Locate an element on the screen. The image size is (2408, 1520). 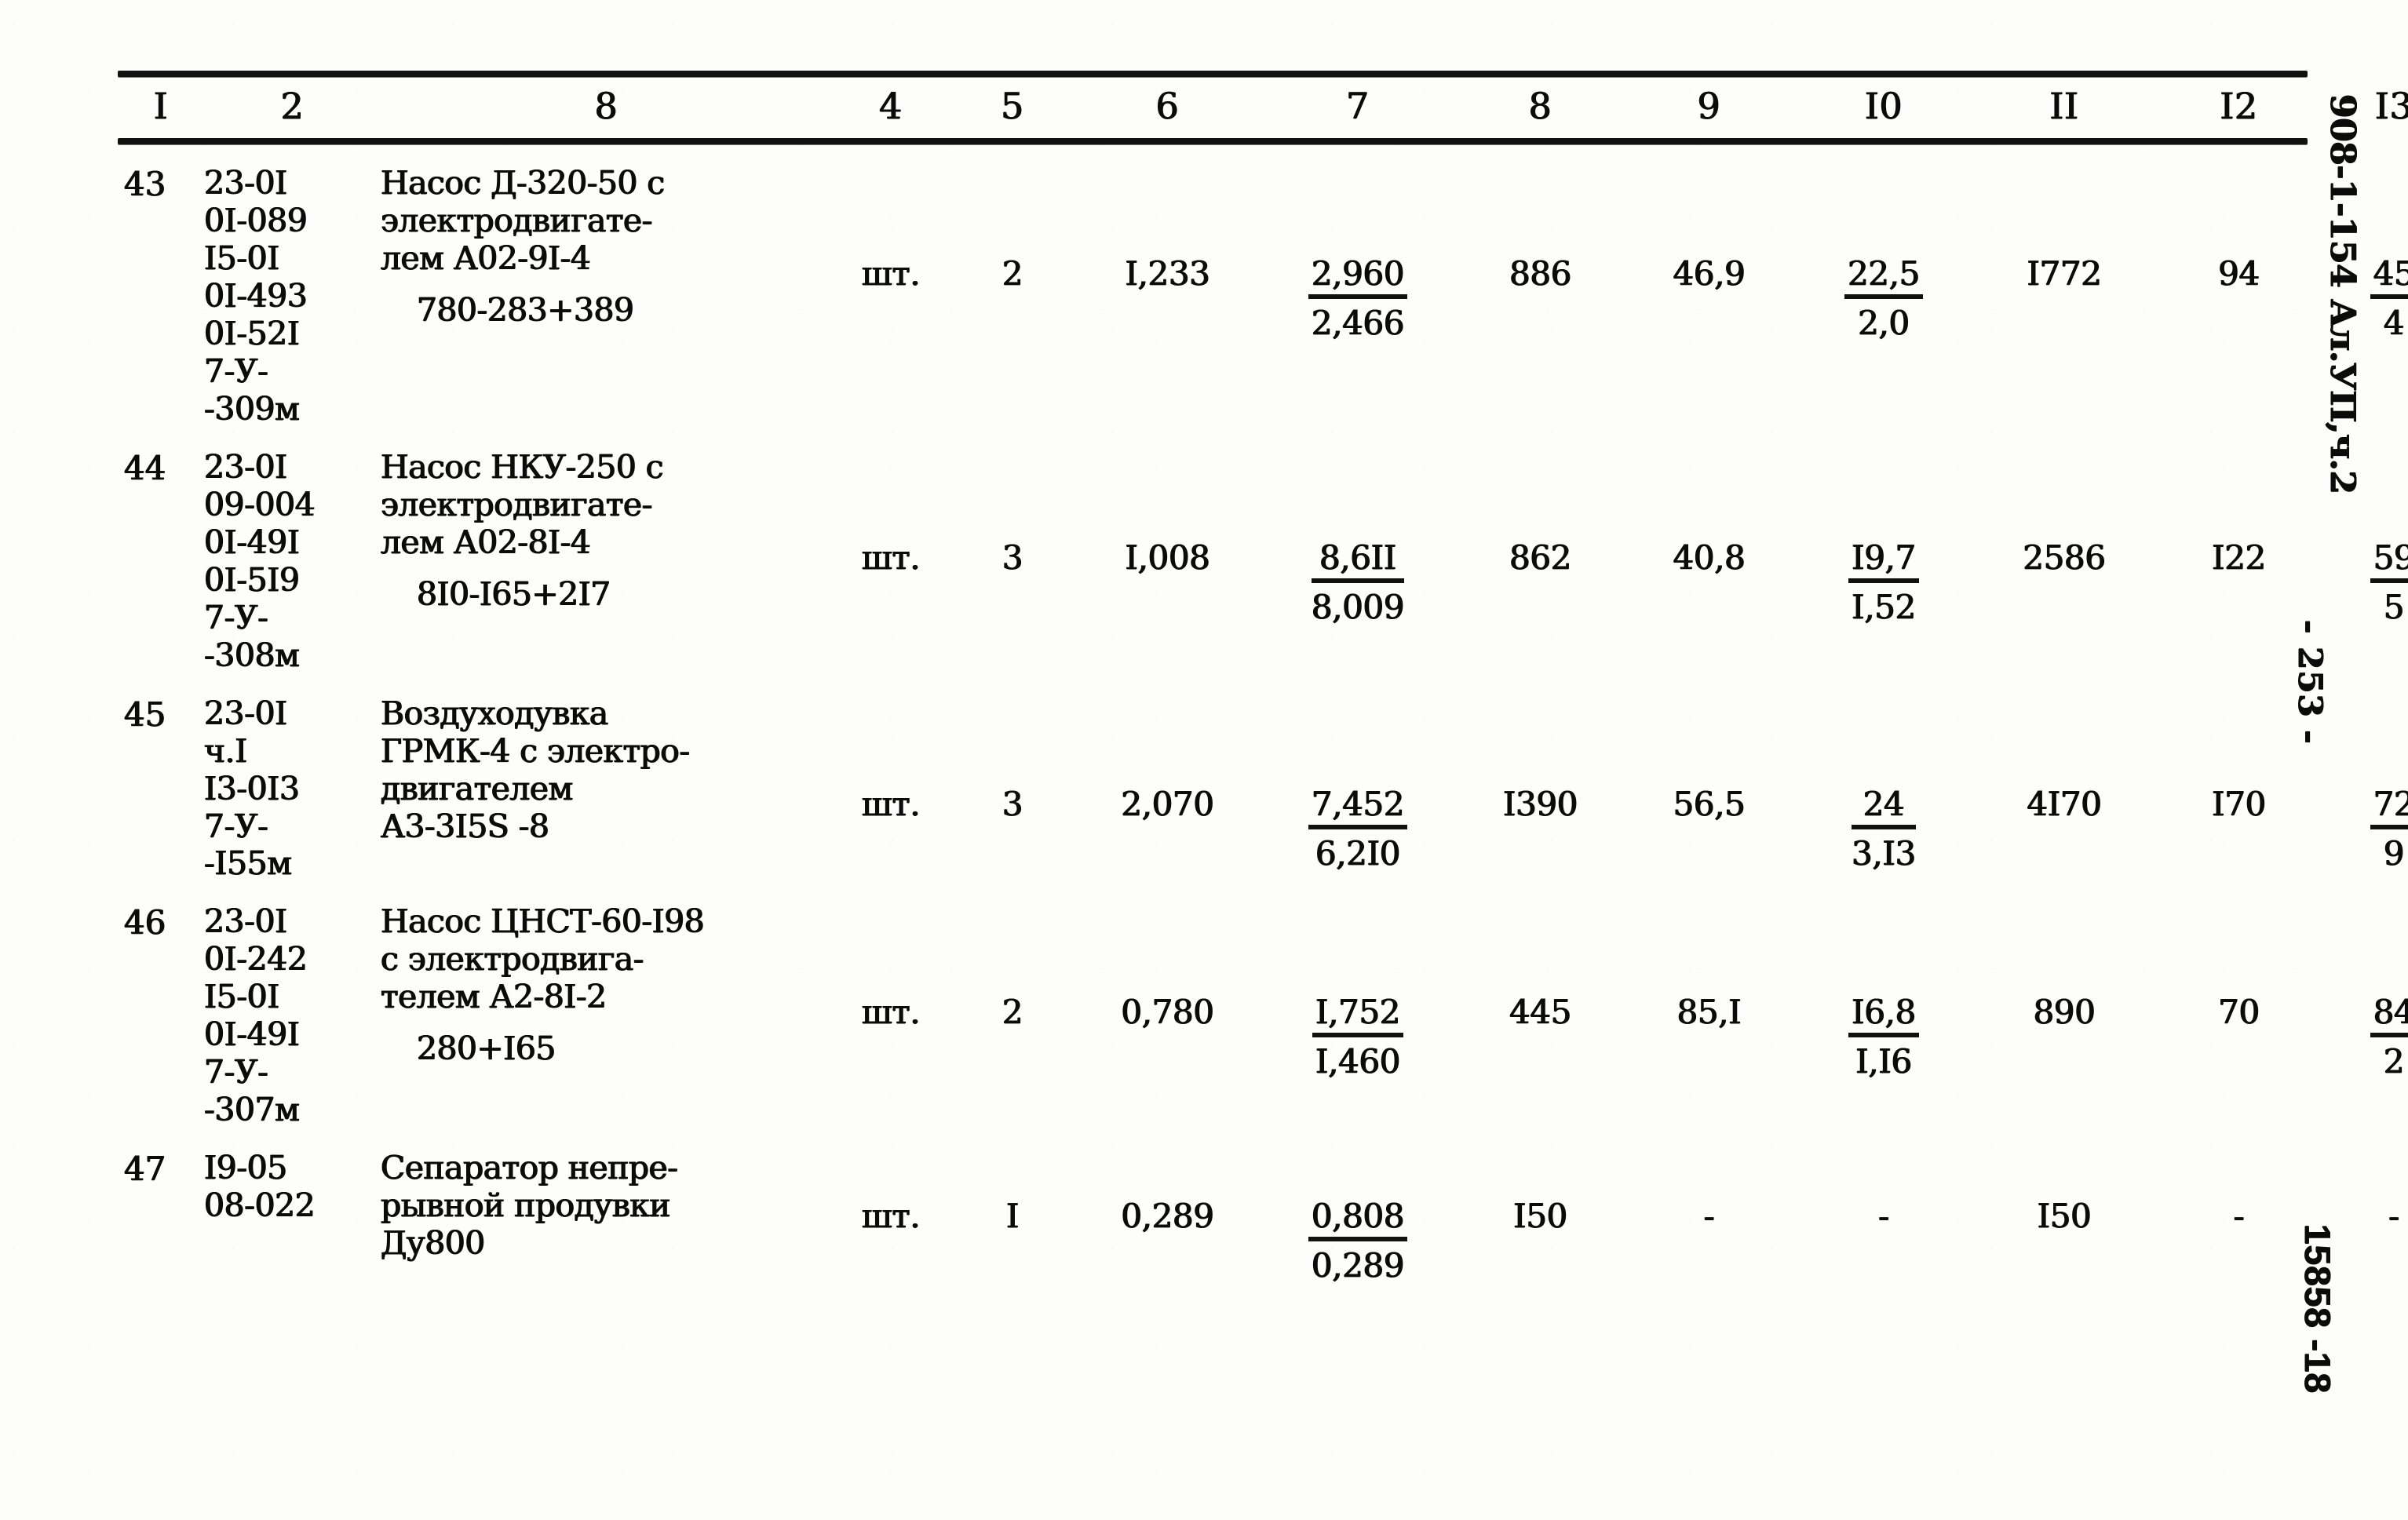
row-position-number: 45 is located at coordinates (145, 714).